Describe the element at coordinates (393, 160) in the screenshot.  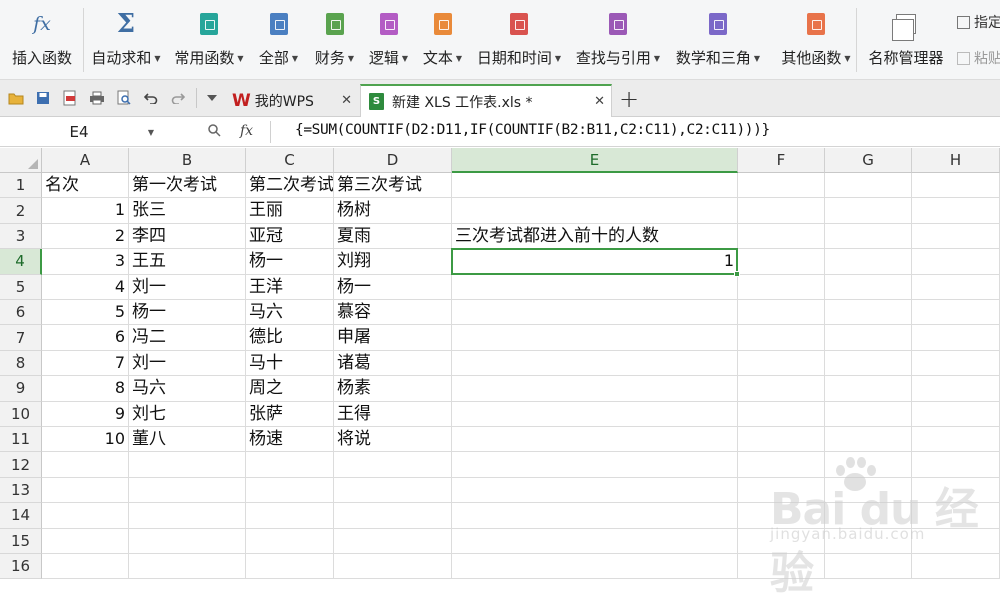
I see `column-header-d: D` at that location.